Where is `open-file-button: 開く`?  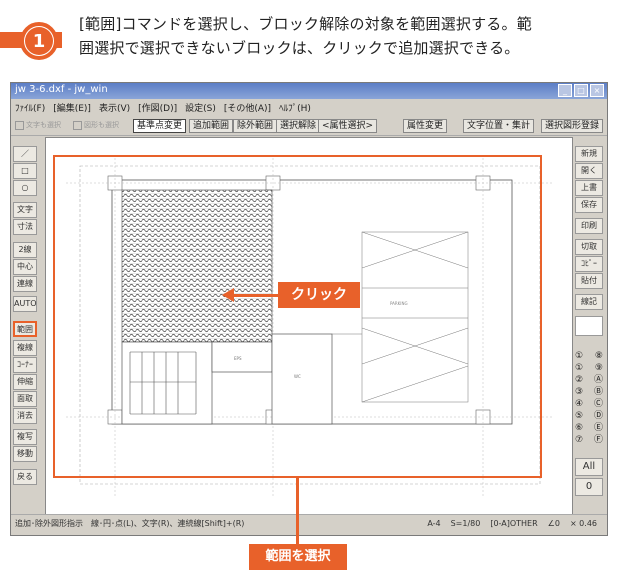 open-file-button: 開く is located at coordinates (589, 171).